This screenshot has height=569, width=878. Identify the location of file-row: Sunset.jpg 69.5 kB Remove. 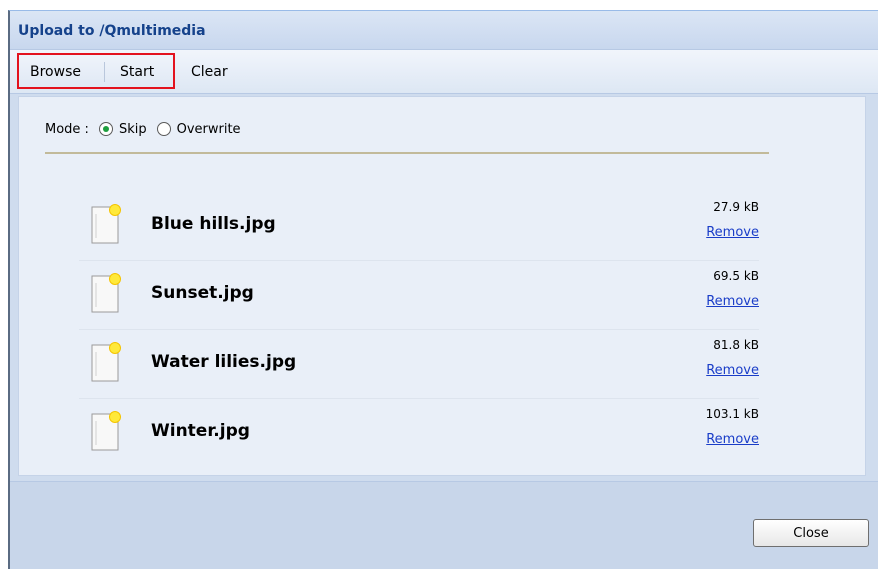
(419, 295).